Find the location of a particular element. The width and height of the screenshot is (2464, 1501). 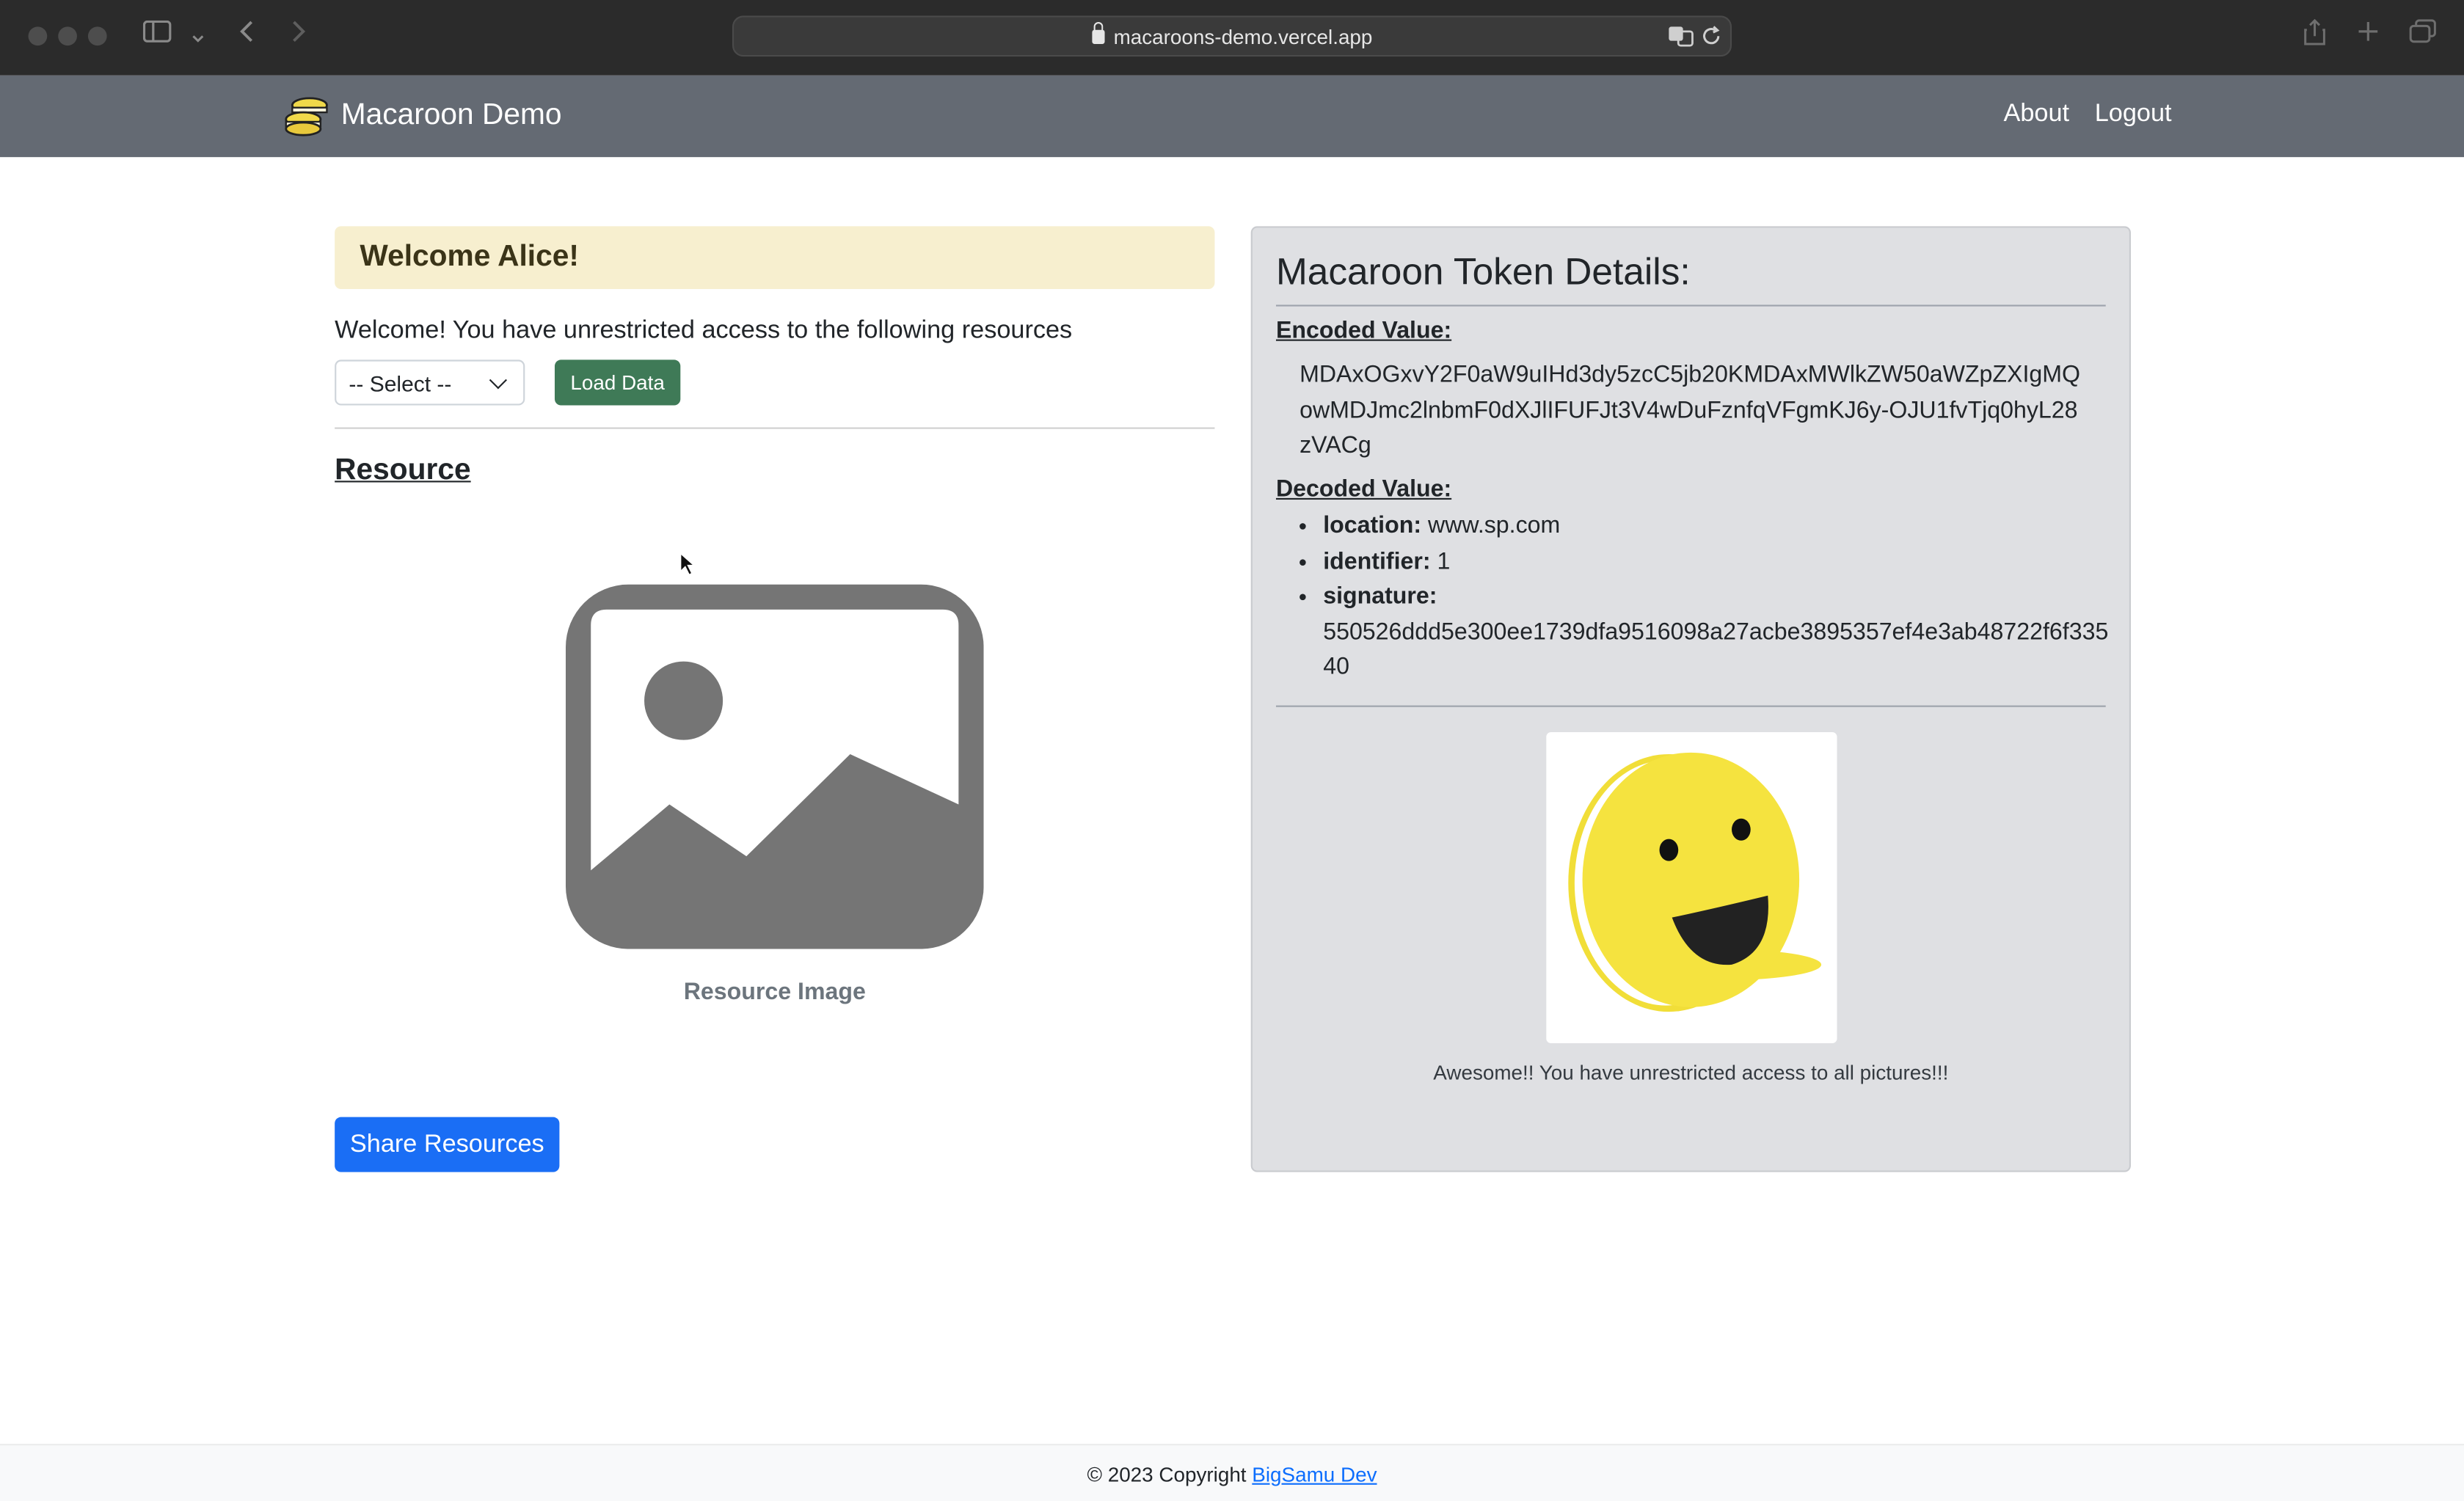

mouse-cursor-icon is located at coordinates (688, 564).